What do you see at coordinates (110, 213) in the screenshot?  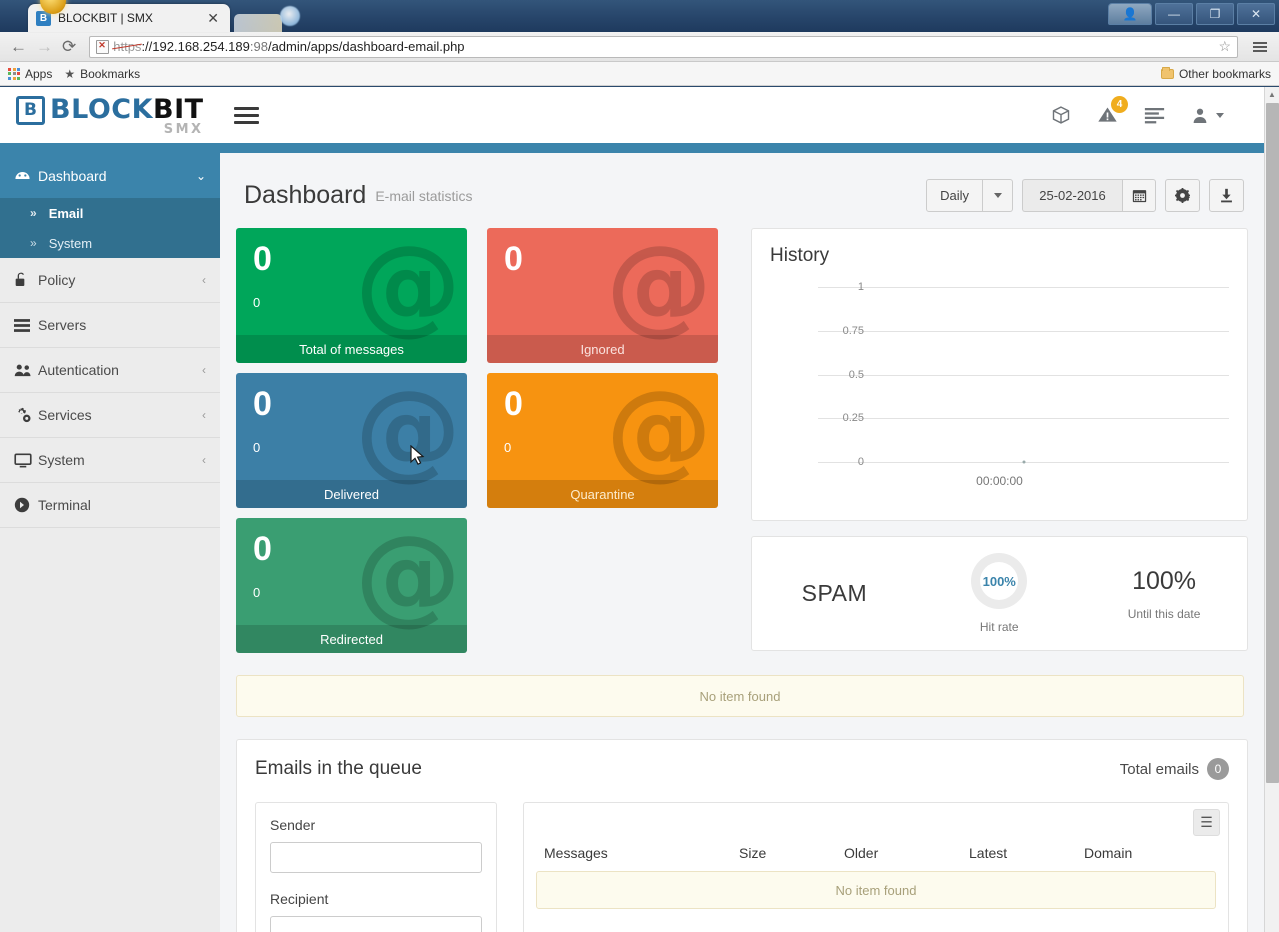 I see `sidebar-item-email: » Email` at bounding box center [110, 213].